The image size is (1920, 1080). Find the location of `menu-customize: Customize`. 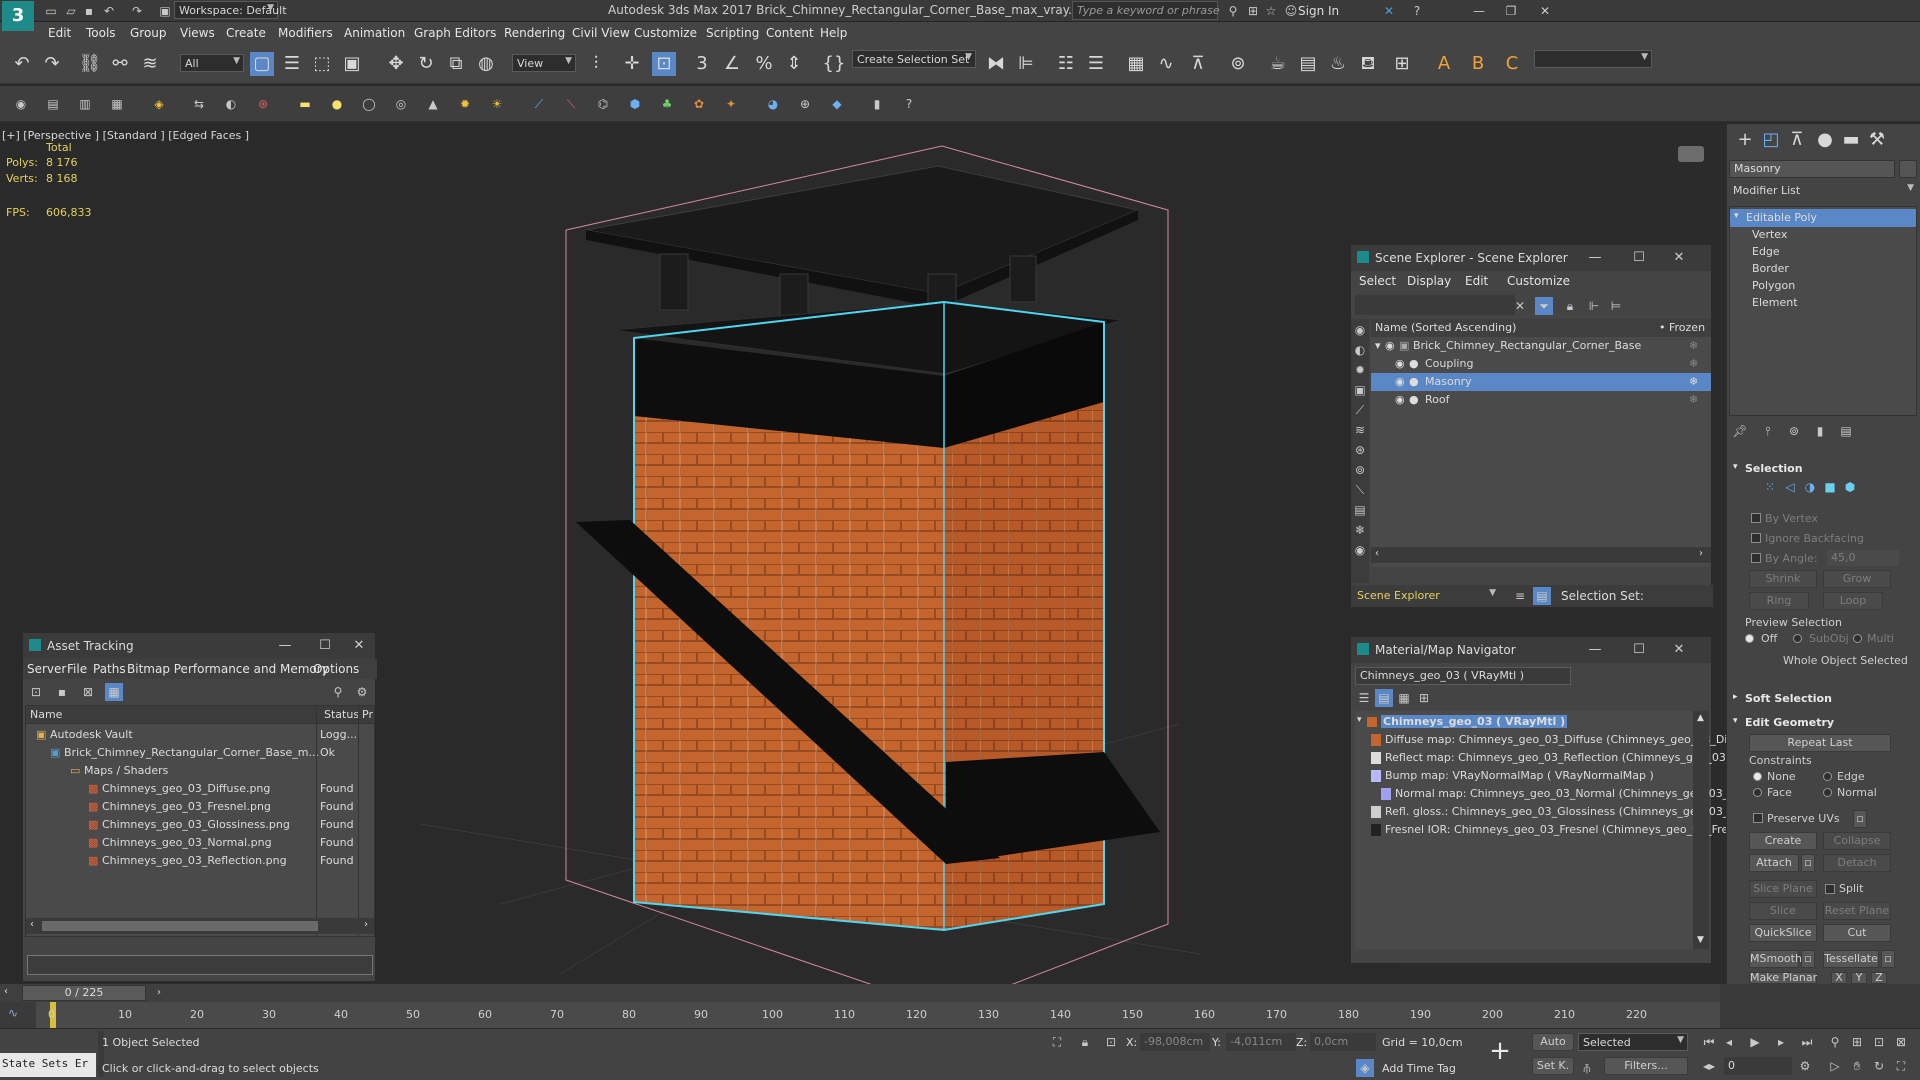

menu-customize: Customize is located at coordinates (1538, 281).